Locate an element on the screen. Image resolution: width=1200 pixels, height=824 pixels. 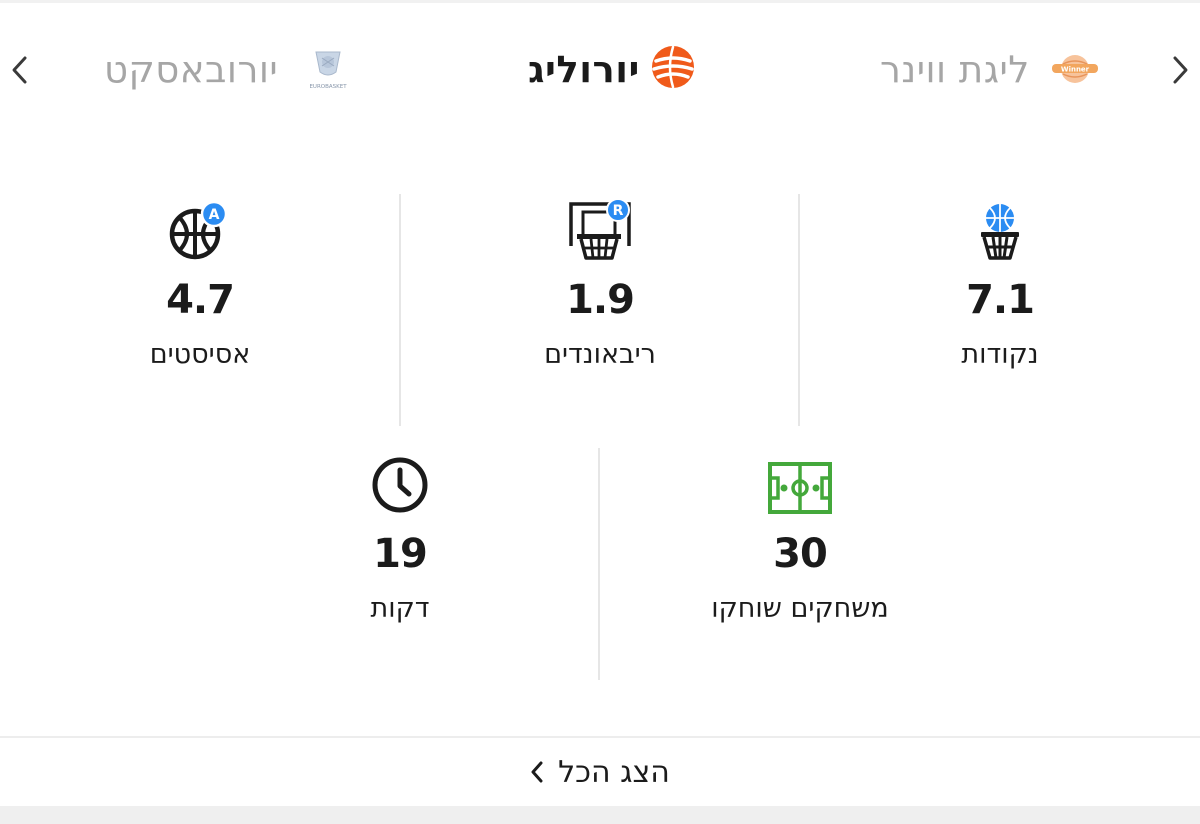
eurobasket-logo-icon: EUROBASKET is located at coordinates (328, 72).